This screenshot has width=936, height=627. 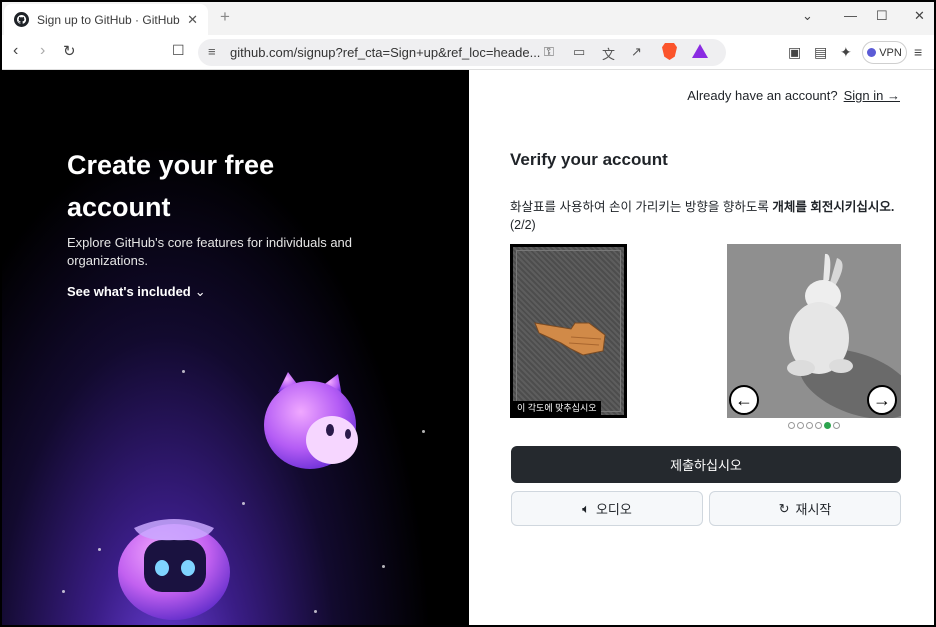 I want to click on refresh-icon: ↻, so click(x=784, y=508).